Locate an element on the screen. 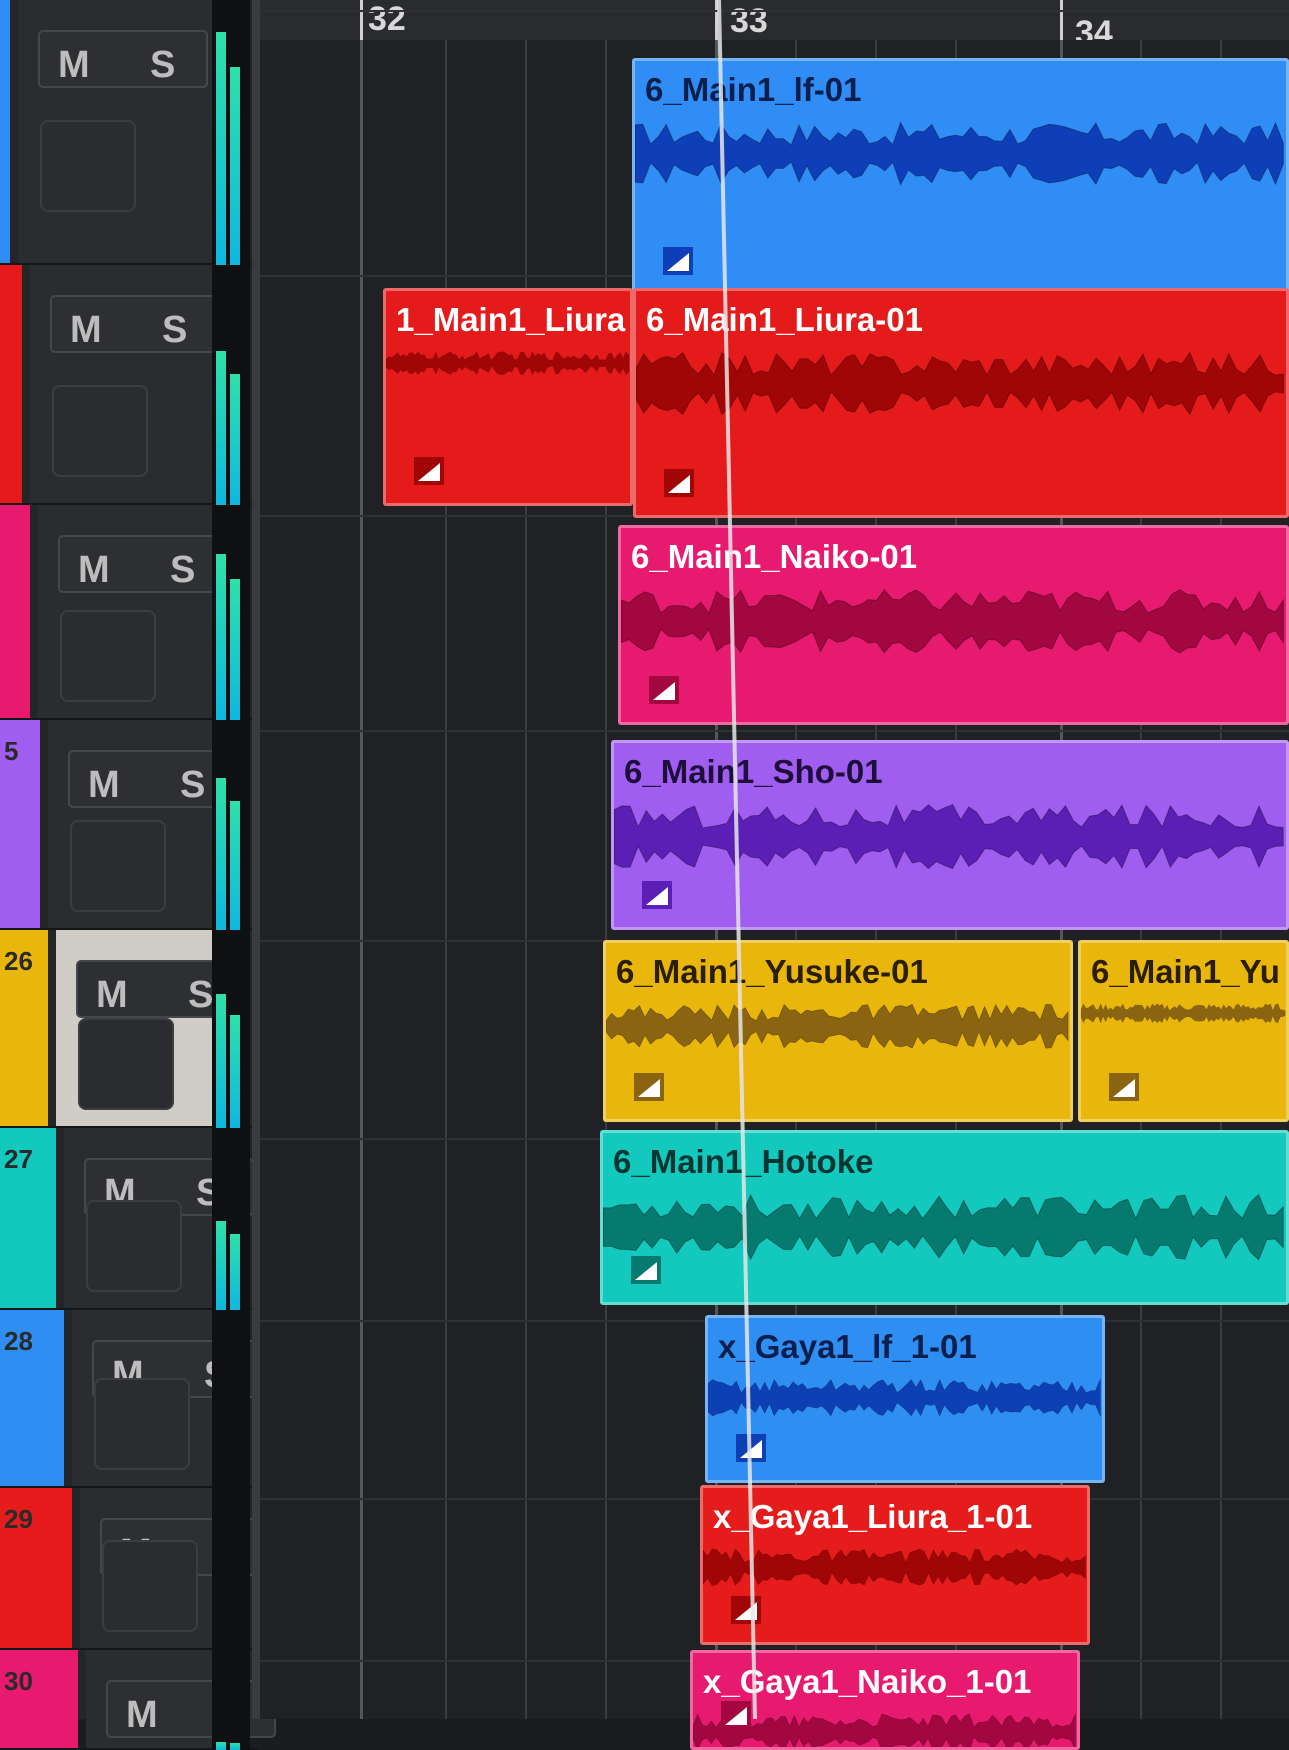  track-row: 27 M S is located at coordinates (129, 1219).